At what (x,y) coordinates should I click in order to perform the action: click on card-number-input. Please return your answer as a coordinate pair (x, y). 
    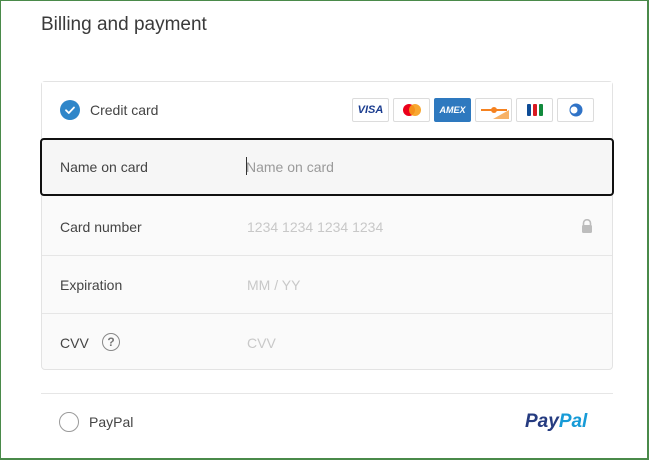
    Looking at the image, I should click on (412, 227).